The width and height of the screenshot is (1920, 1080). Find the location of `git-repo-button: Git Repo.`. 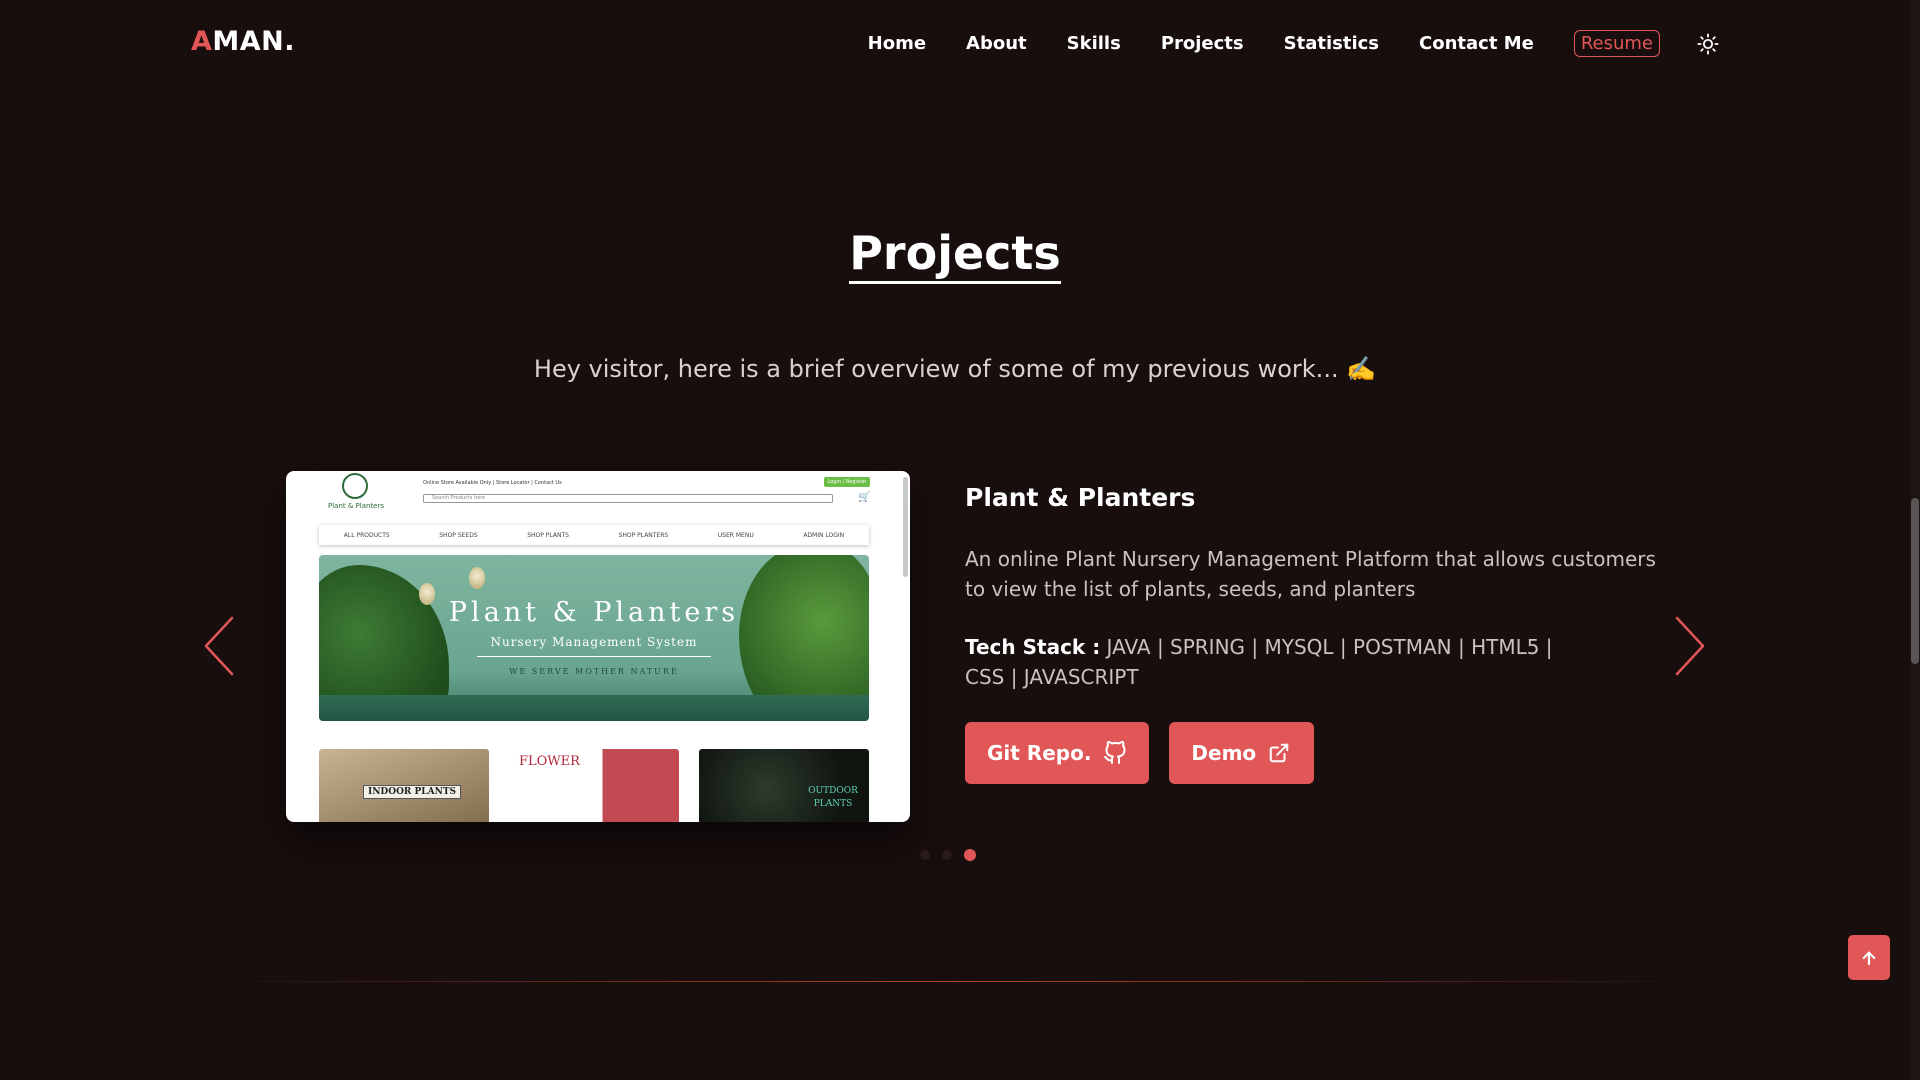

git-repo-button: Git Repo. is located at coordinates (1057, 753).